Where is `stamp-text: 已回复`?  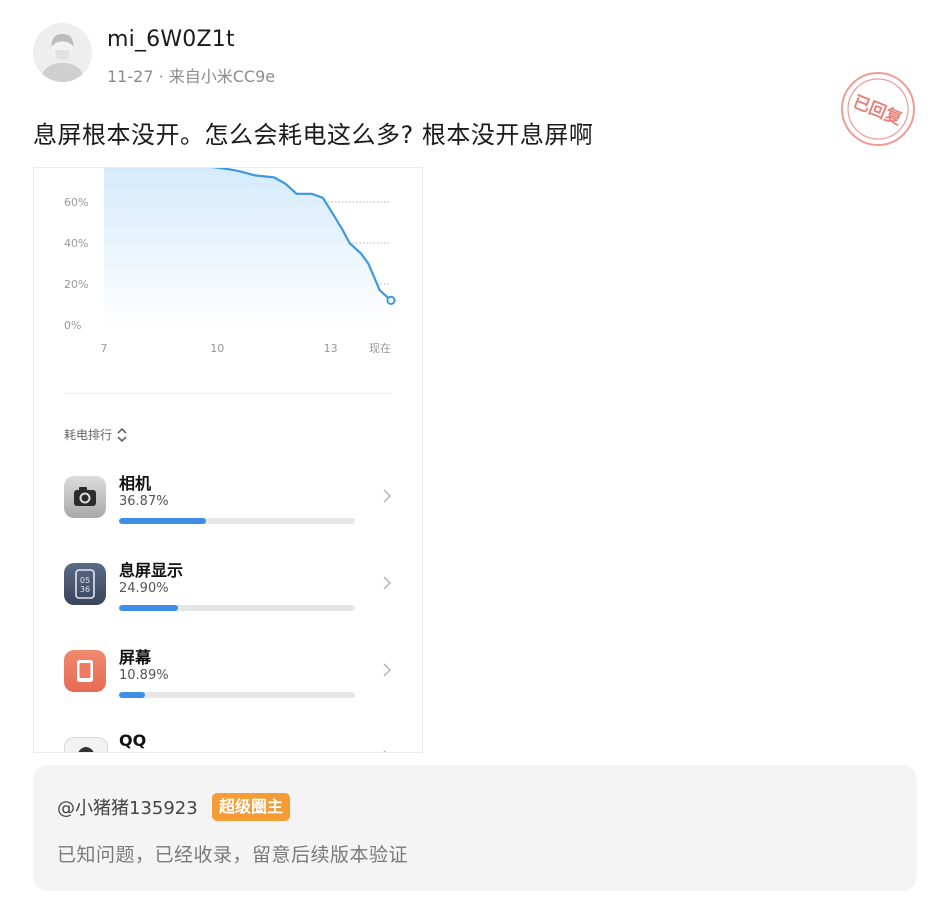 stamp-text: 已回复 is located at coordinates (878, 110).